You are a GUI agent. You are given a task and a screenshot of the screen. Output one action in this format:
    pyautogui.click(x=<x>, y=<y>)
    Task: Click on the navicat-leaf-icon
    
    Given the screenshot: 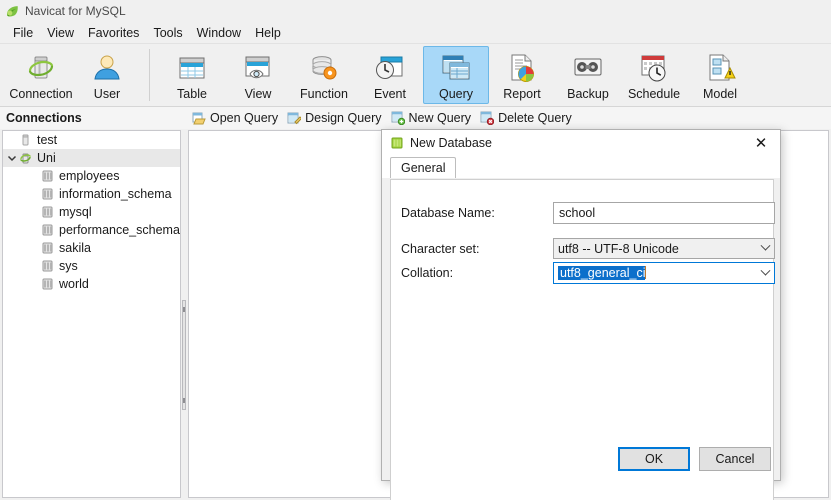 What is the action you would take?
    pyautogui.click(x=12, y=11)
    